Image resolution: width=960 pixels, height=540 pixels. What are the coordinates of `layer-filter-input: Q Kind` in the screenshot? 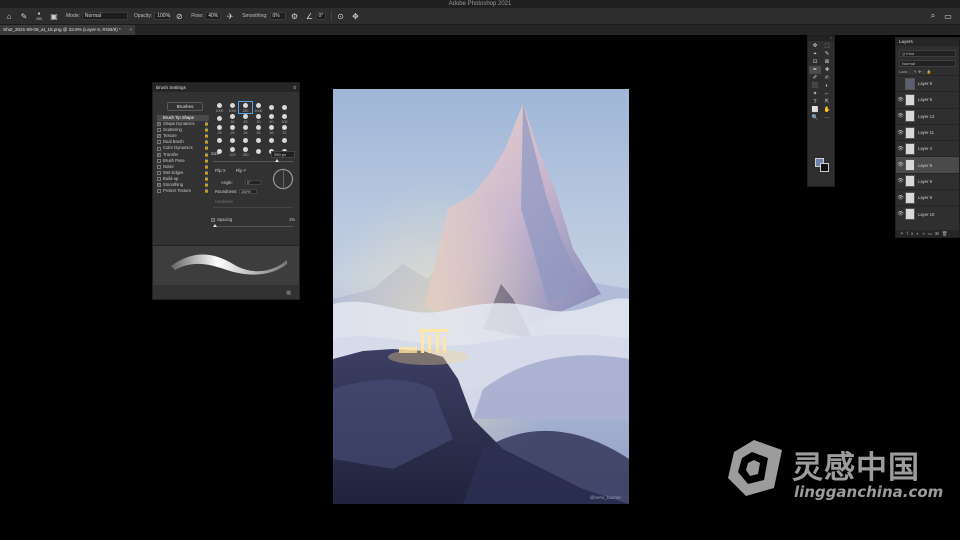 It's located at (927, 53).